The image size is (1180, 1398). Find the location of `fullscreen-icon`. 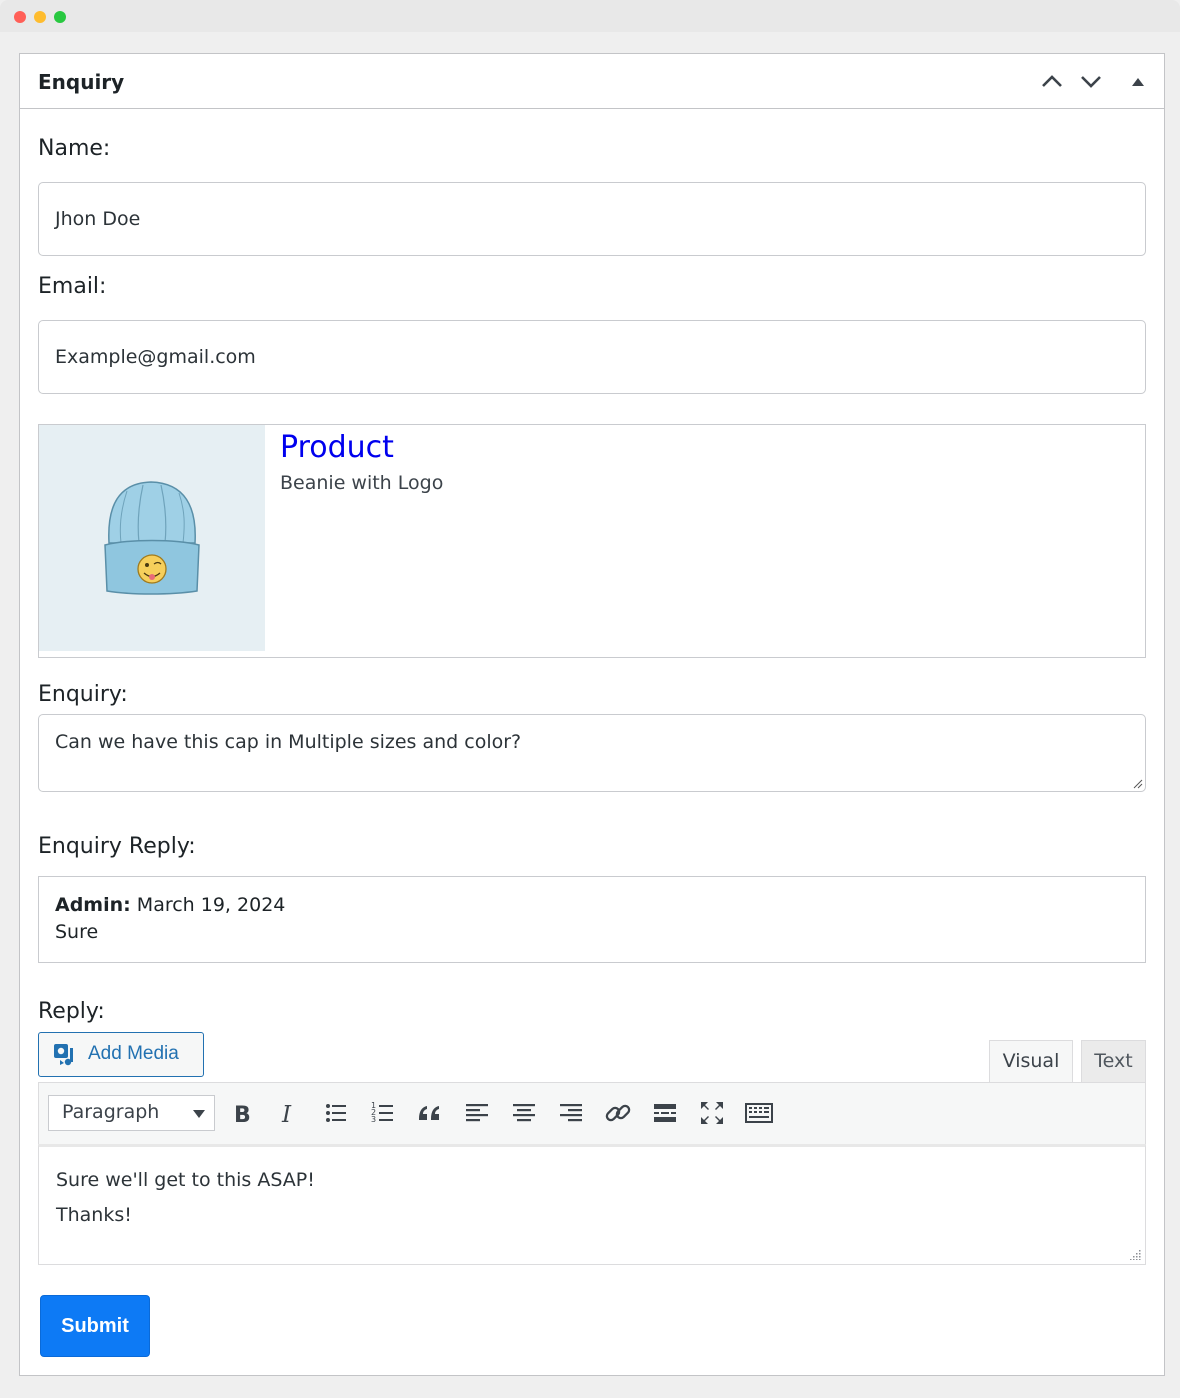

fullscreen-icon is located at coordinates (712, 1113).